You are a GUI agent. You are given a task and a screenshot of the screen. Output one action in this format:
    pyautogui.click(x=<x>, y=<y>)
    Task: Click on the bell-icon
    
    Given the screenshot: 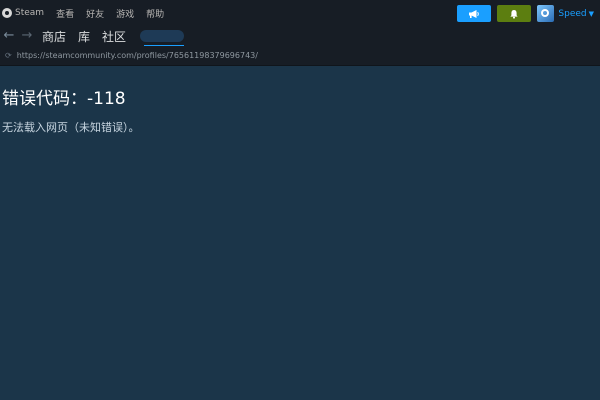 What is the action you would take?
    pyautogui.click(x=514, y=14)
    